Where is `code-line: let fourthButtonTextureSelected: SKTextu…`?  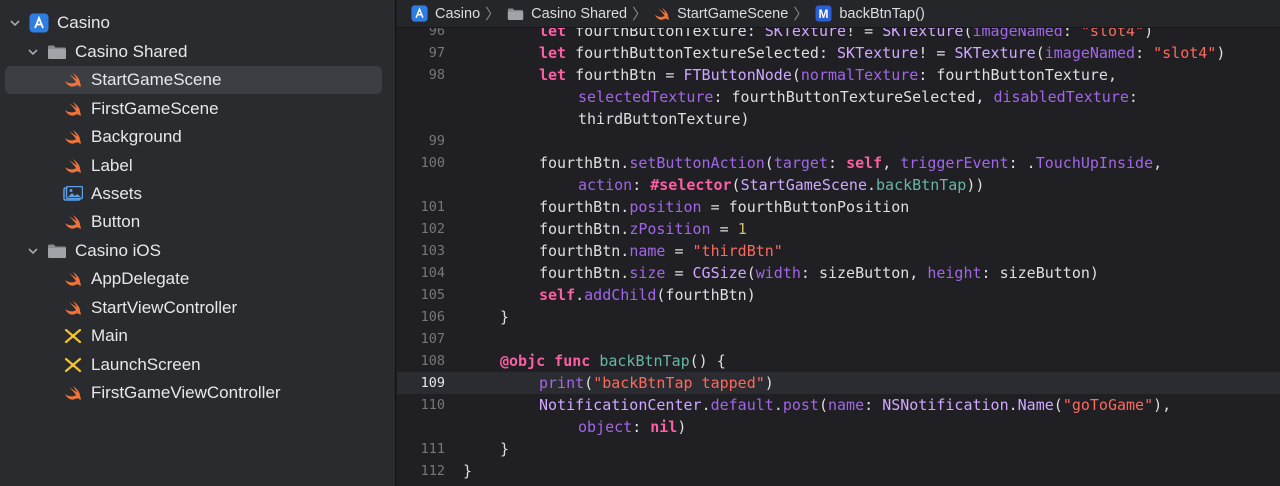 code-line: let fourthButtonTextureSelected: SKTextu… is located at coordinates (882, 53).